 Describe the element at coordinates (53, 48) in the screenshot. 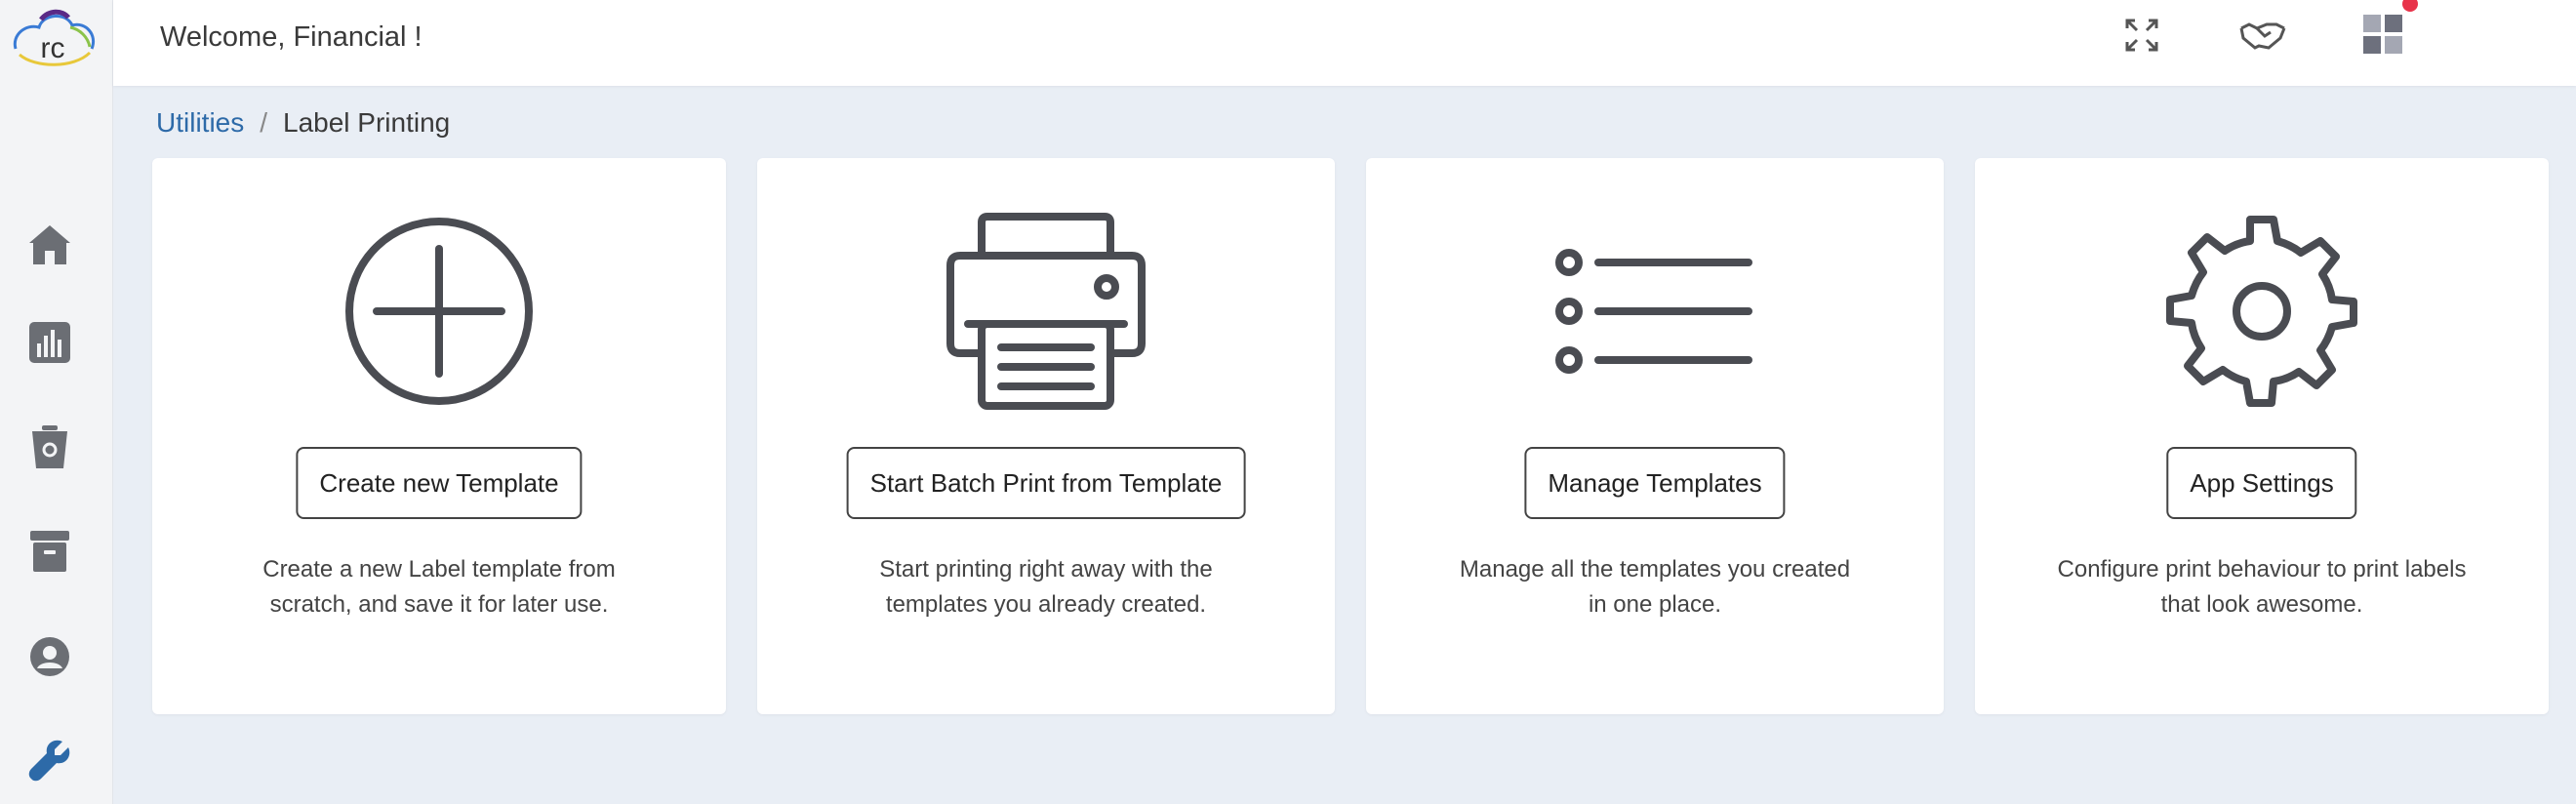

I see `logo-text: rc` at that location.